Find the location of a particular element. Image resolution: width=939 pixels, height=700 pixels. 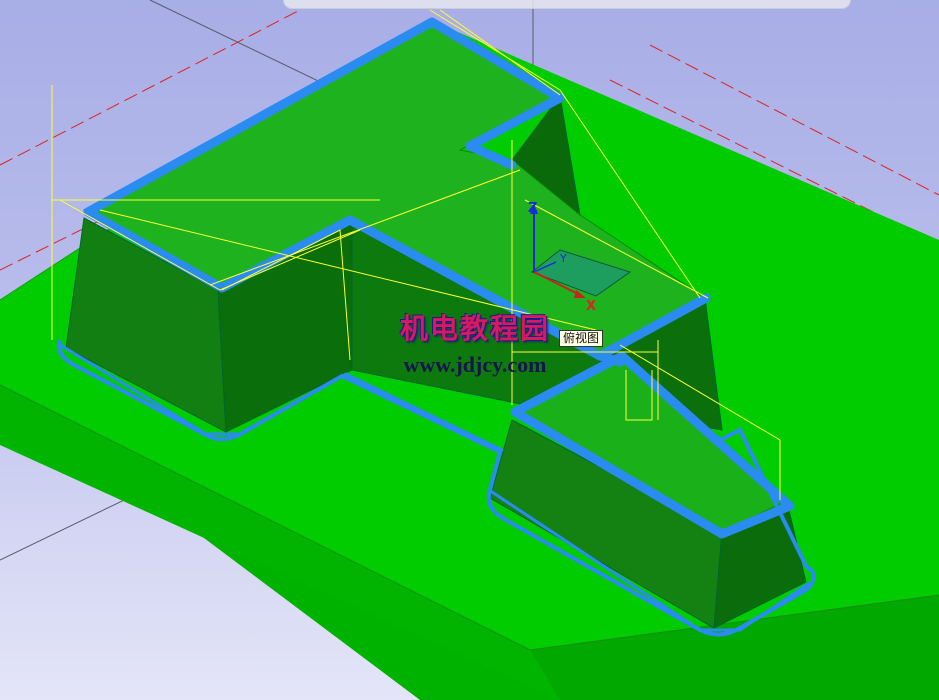

axis-z-label: Z is located at coordinates (532, 208).